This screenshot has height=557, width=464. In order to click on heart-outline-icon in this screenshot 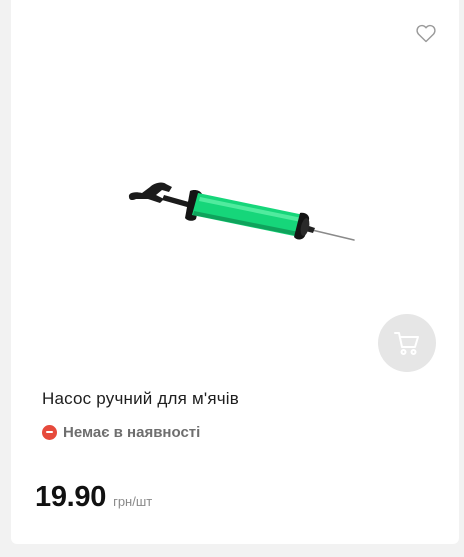, I will do `click(426, 33)`.